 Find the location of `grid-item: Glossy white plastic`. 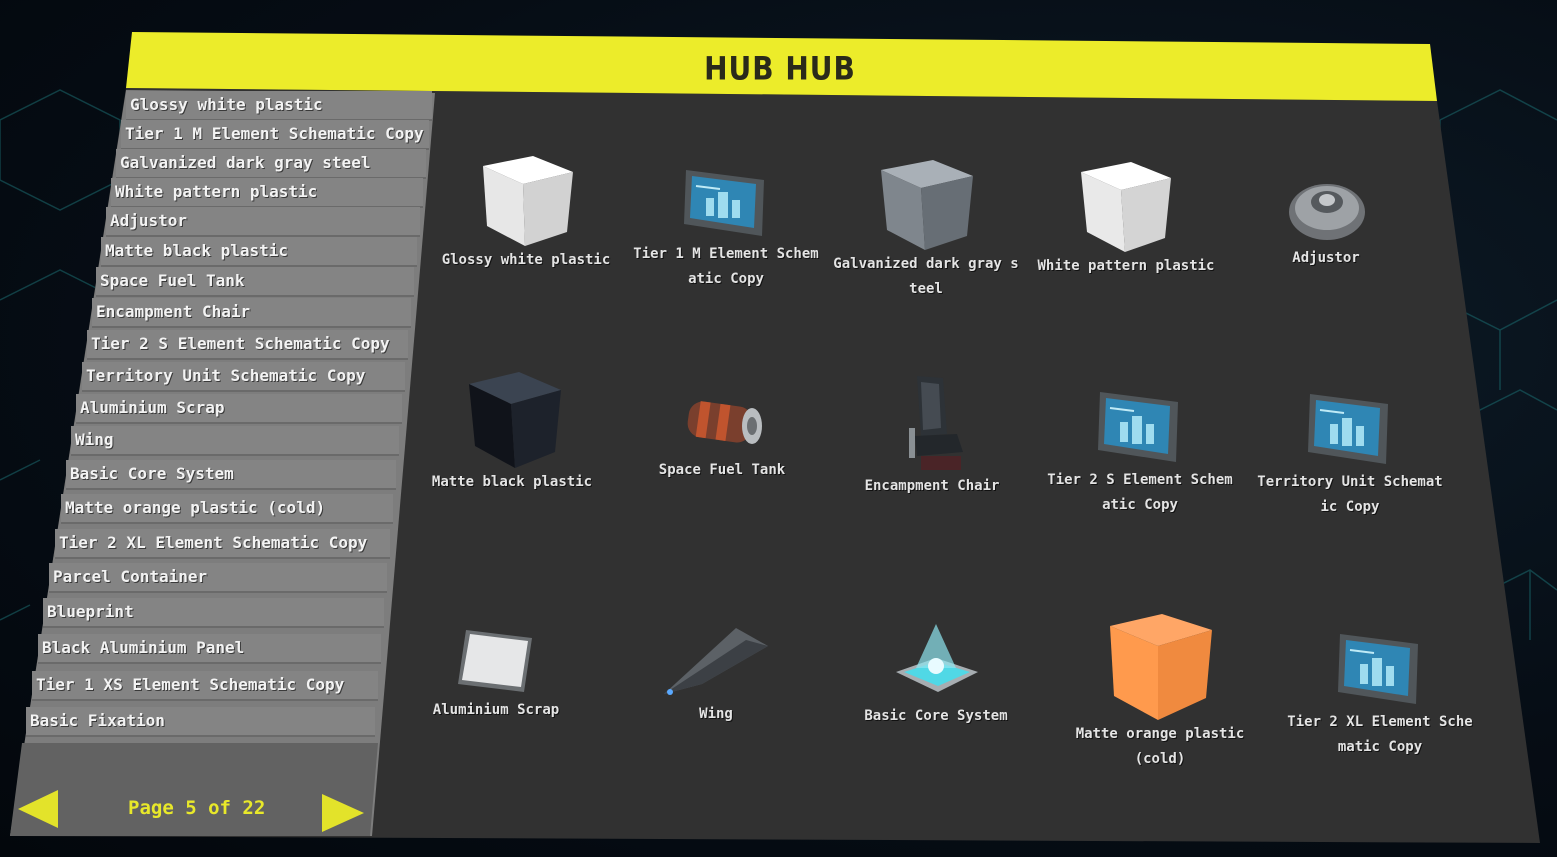

grid-item: Glossy white plastic is located at coordinates (526, 212).